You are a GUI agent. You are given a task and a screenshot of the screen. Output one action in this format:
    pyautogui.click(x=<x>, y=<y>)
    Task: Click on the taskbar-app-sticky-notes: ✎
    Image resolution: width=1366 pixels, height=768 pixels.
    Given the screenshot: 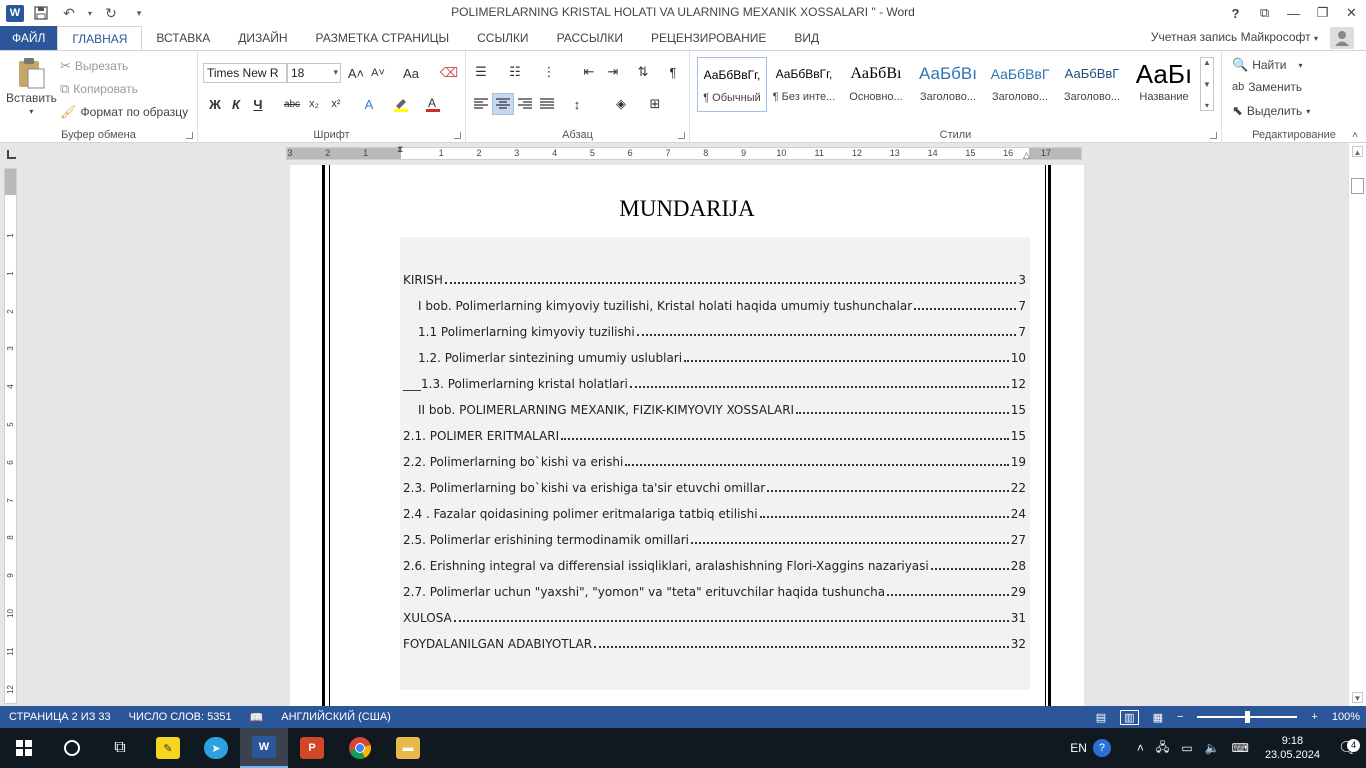 What is the action you would take?
    pyautogui.click(x=168, y=748)
    